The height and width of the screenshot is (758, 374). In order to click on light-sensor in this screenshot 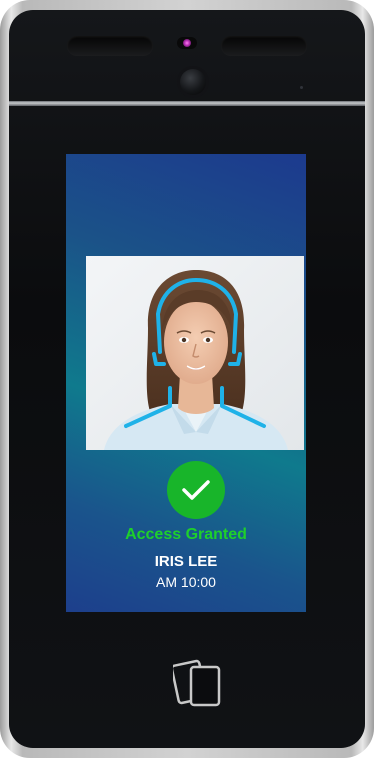, I will do `click(301, 87)`.